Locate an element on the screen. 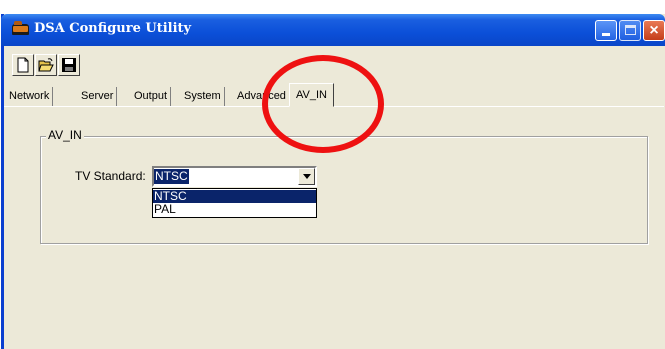 The height and width of the screenshot is (349, 665). new-file-icon is located at coordinates (23, 65).